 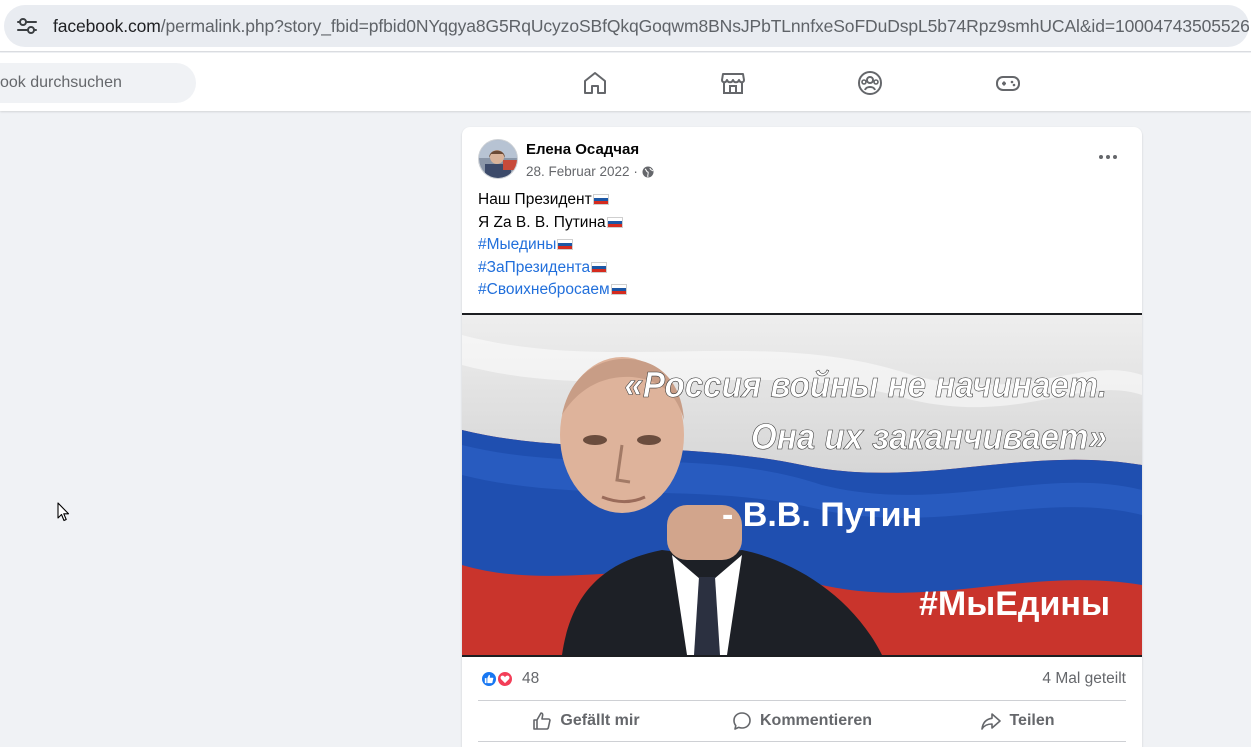 What do you see at coordinates (733, 83) in the screenshot?
I see `marketplace-icon` at bounding box center [733, 83].